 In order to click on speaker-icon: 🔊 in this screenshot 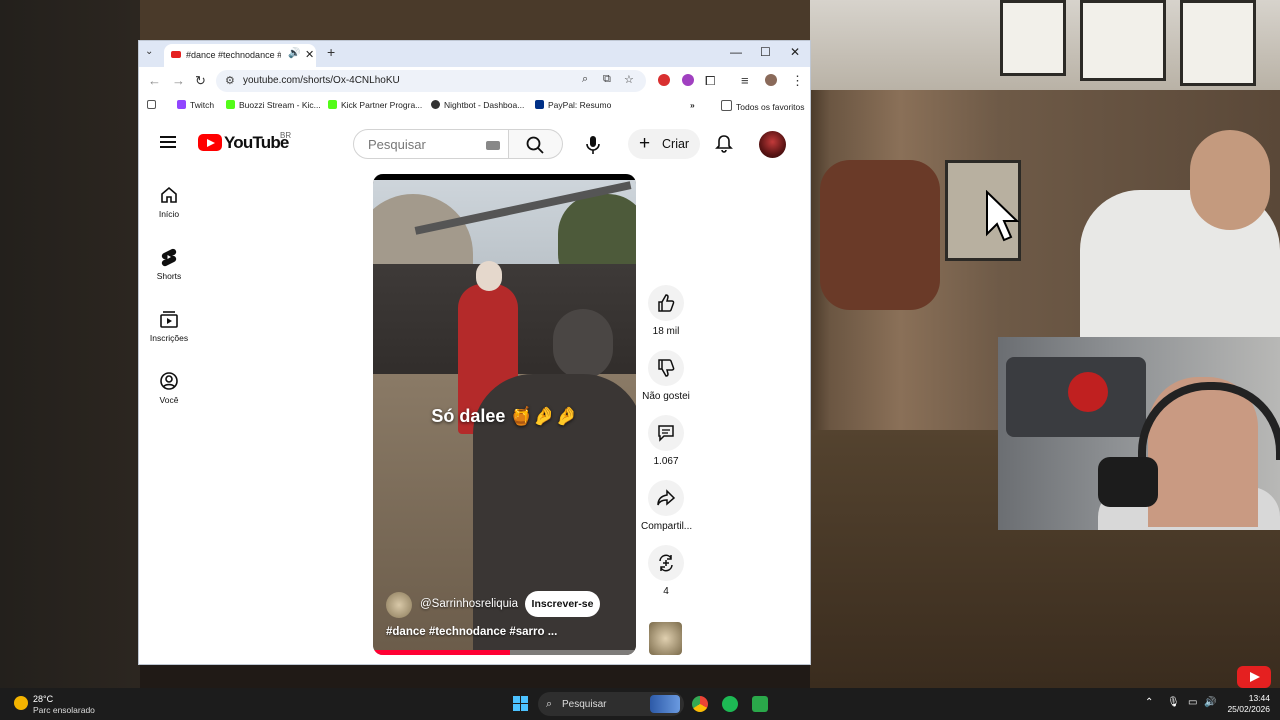, I will do `click(294, 53)`.